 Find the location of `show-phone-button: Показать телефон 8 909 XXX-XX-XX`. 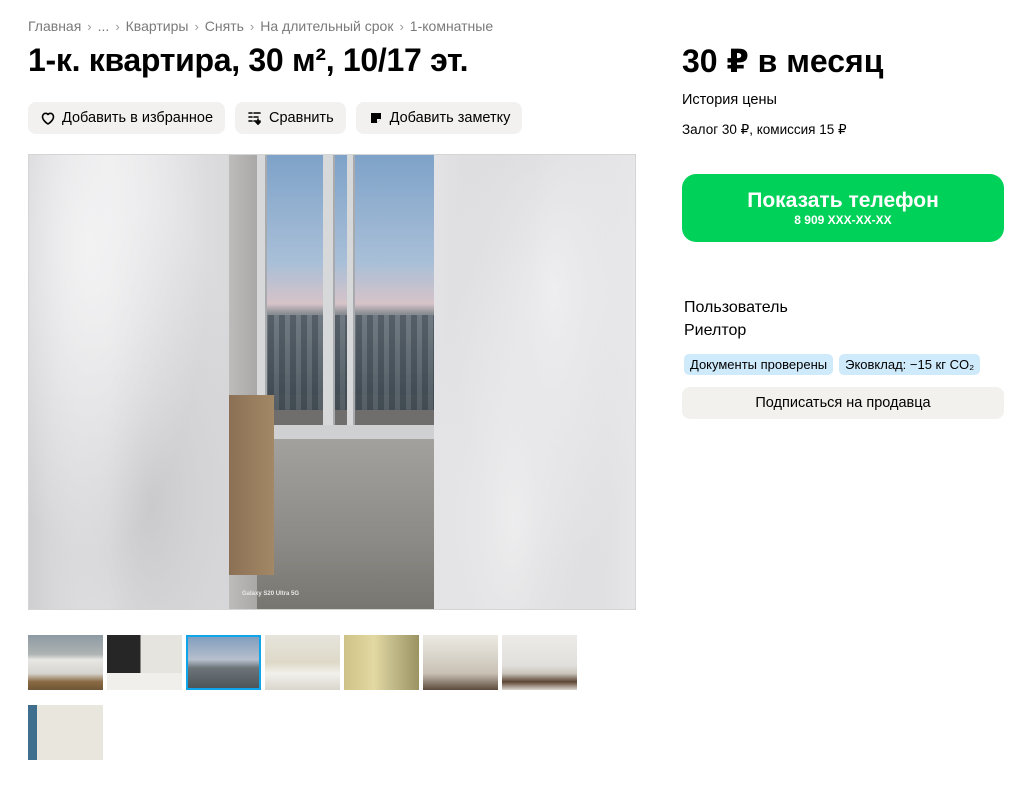

show-phone-button: Показать телефон 8 909 XXX-XX-XX is located at coordinates (843, 208).